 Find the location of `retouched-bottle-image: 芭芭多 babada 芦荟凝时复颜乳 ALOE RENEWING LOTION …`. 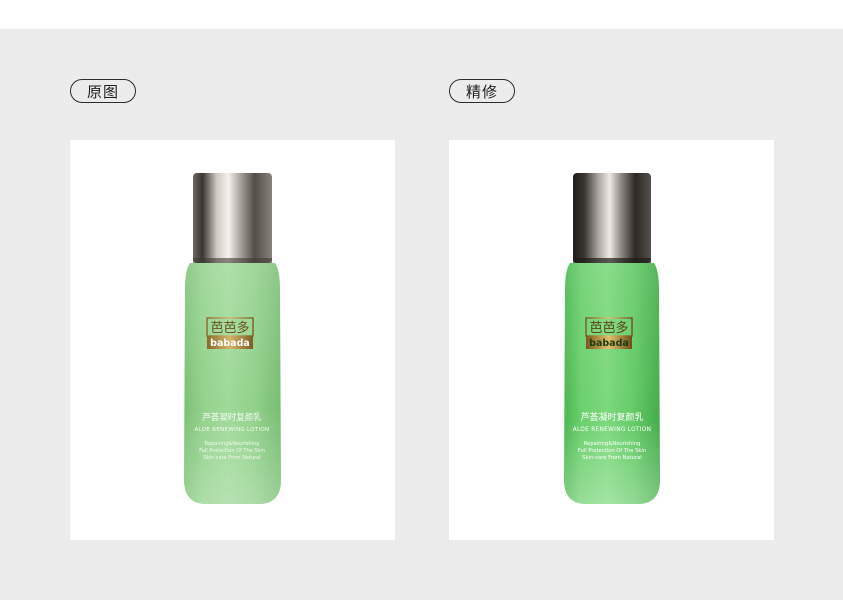

retouched-bottle-image: 芭芭多 babada 芦荟凝时复颜乳 ALOE RENEWING LOTION … is located at coordinates (612, 338).